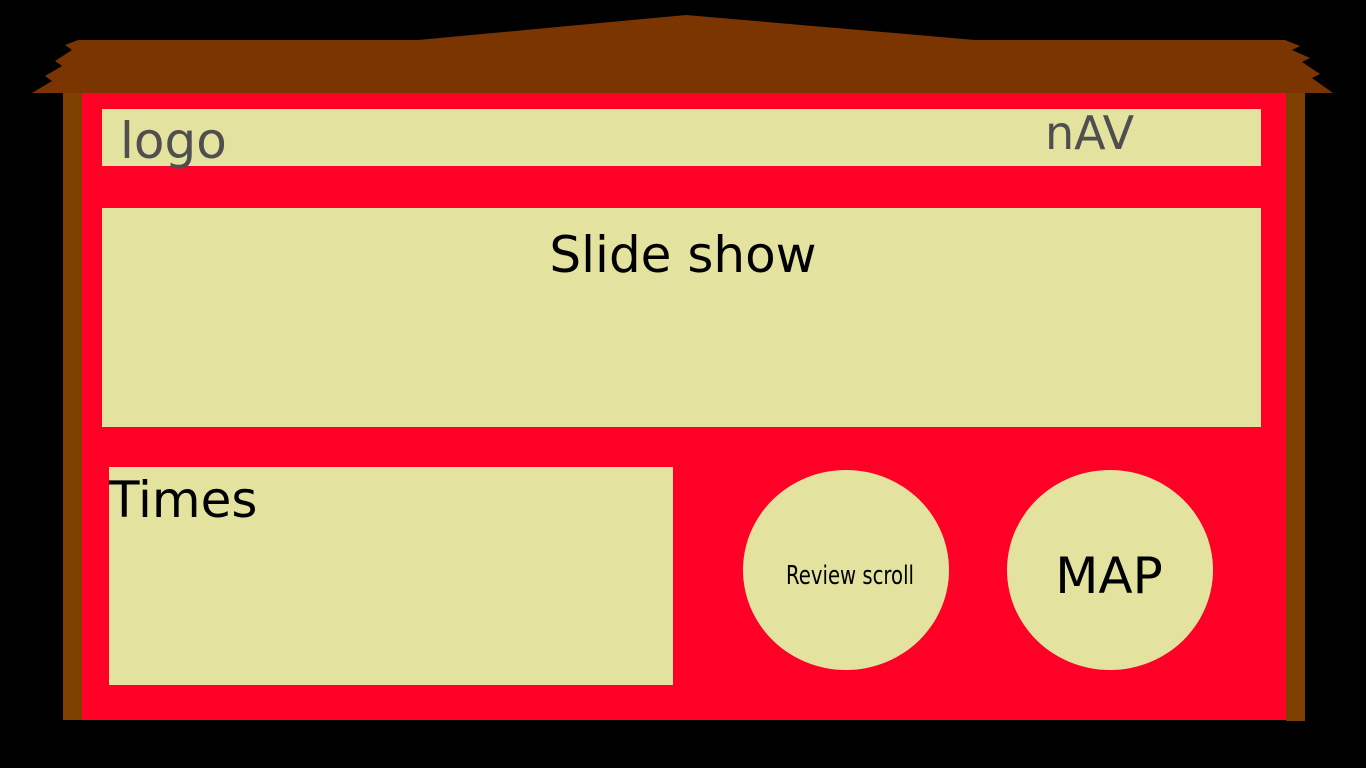  What do you see at coordinates (682, 255) in the screenshot?
I see `slideshow-label: Slide show` at bounding box center [682, 255].